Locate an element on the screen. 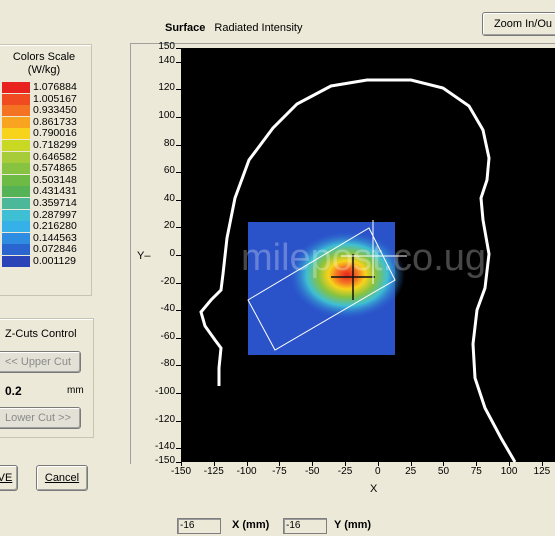 This screenshot has height=536, width=555. y-coordinate-label: Y (mm) is located at coordinates (353, 525).